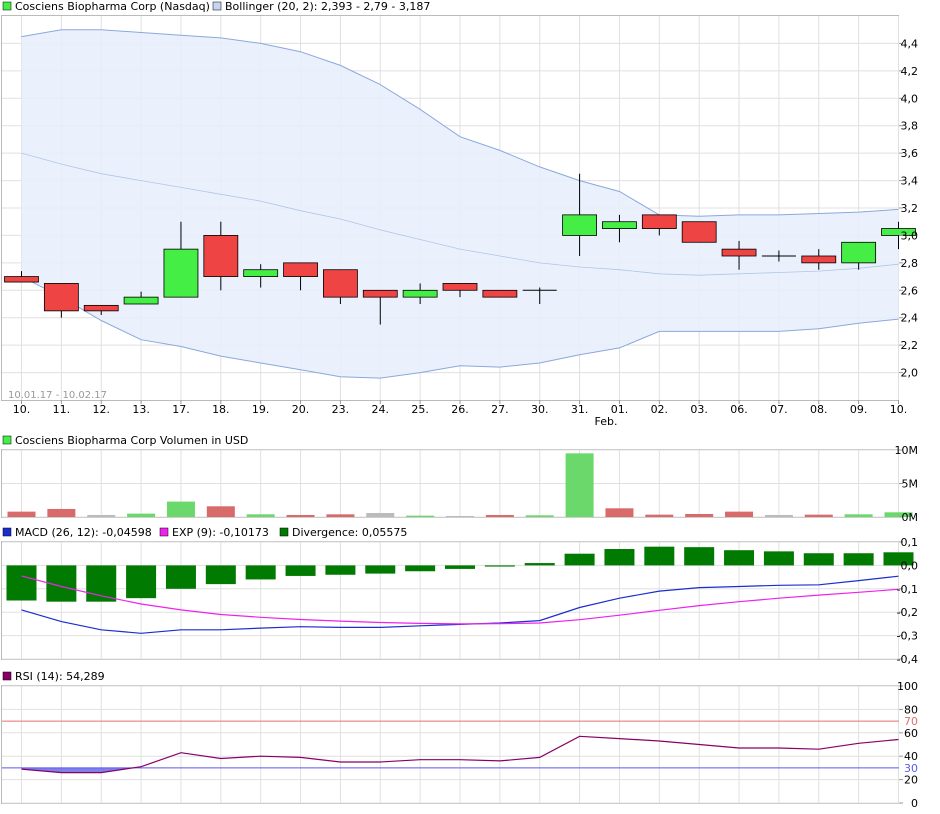 This screenshot has width=940, height=814. What do you see at coordinates (7, 440) in the screenshot?
I see `volume-legend-swatch` at bounding box center [7, 440].